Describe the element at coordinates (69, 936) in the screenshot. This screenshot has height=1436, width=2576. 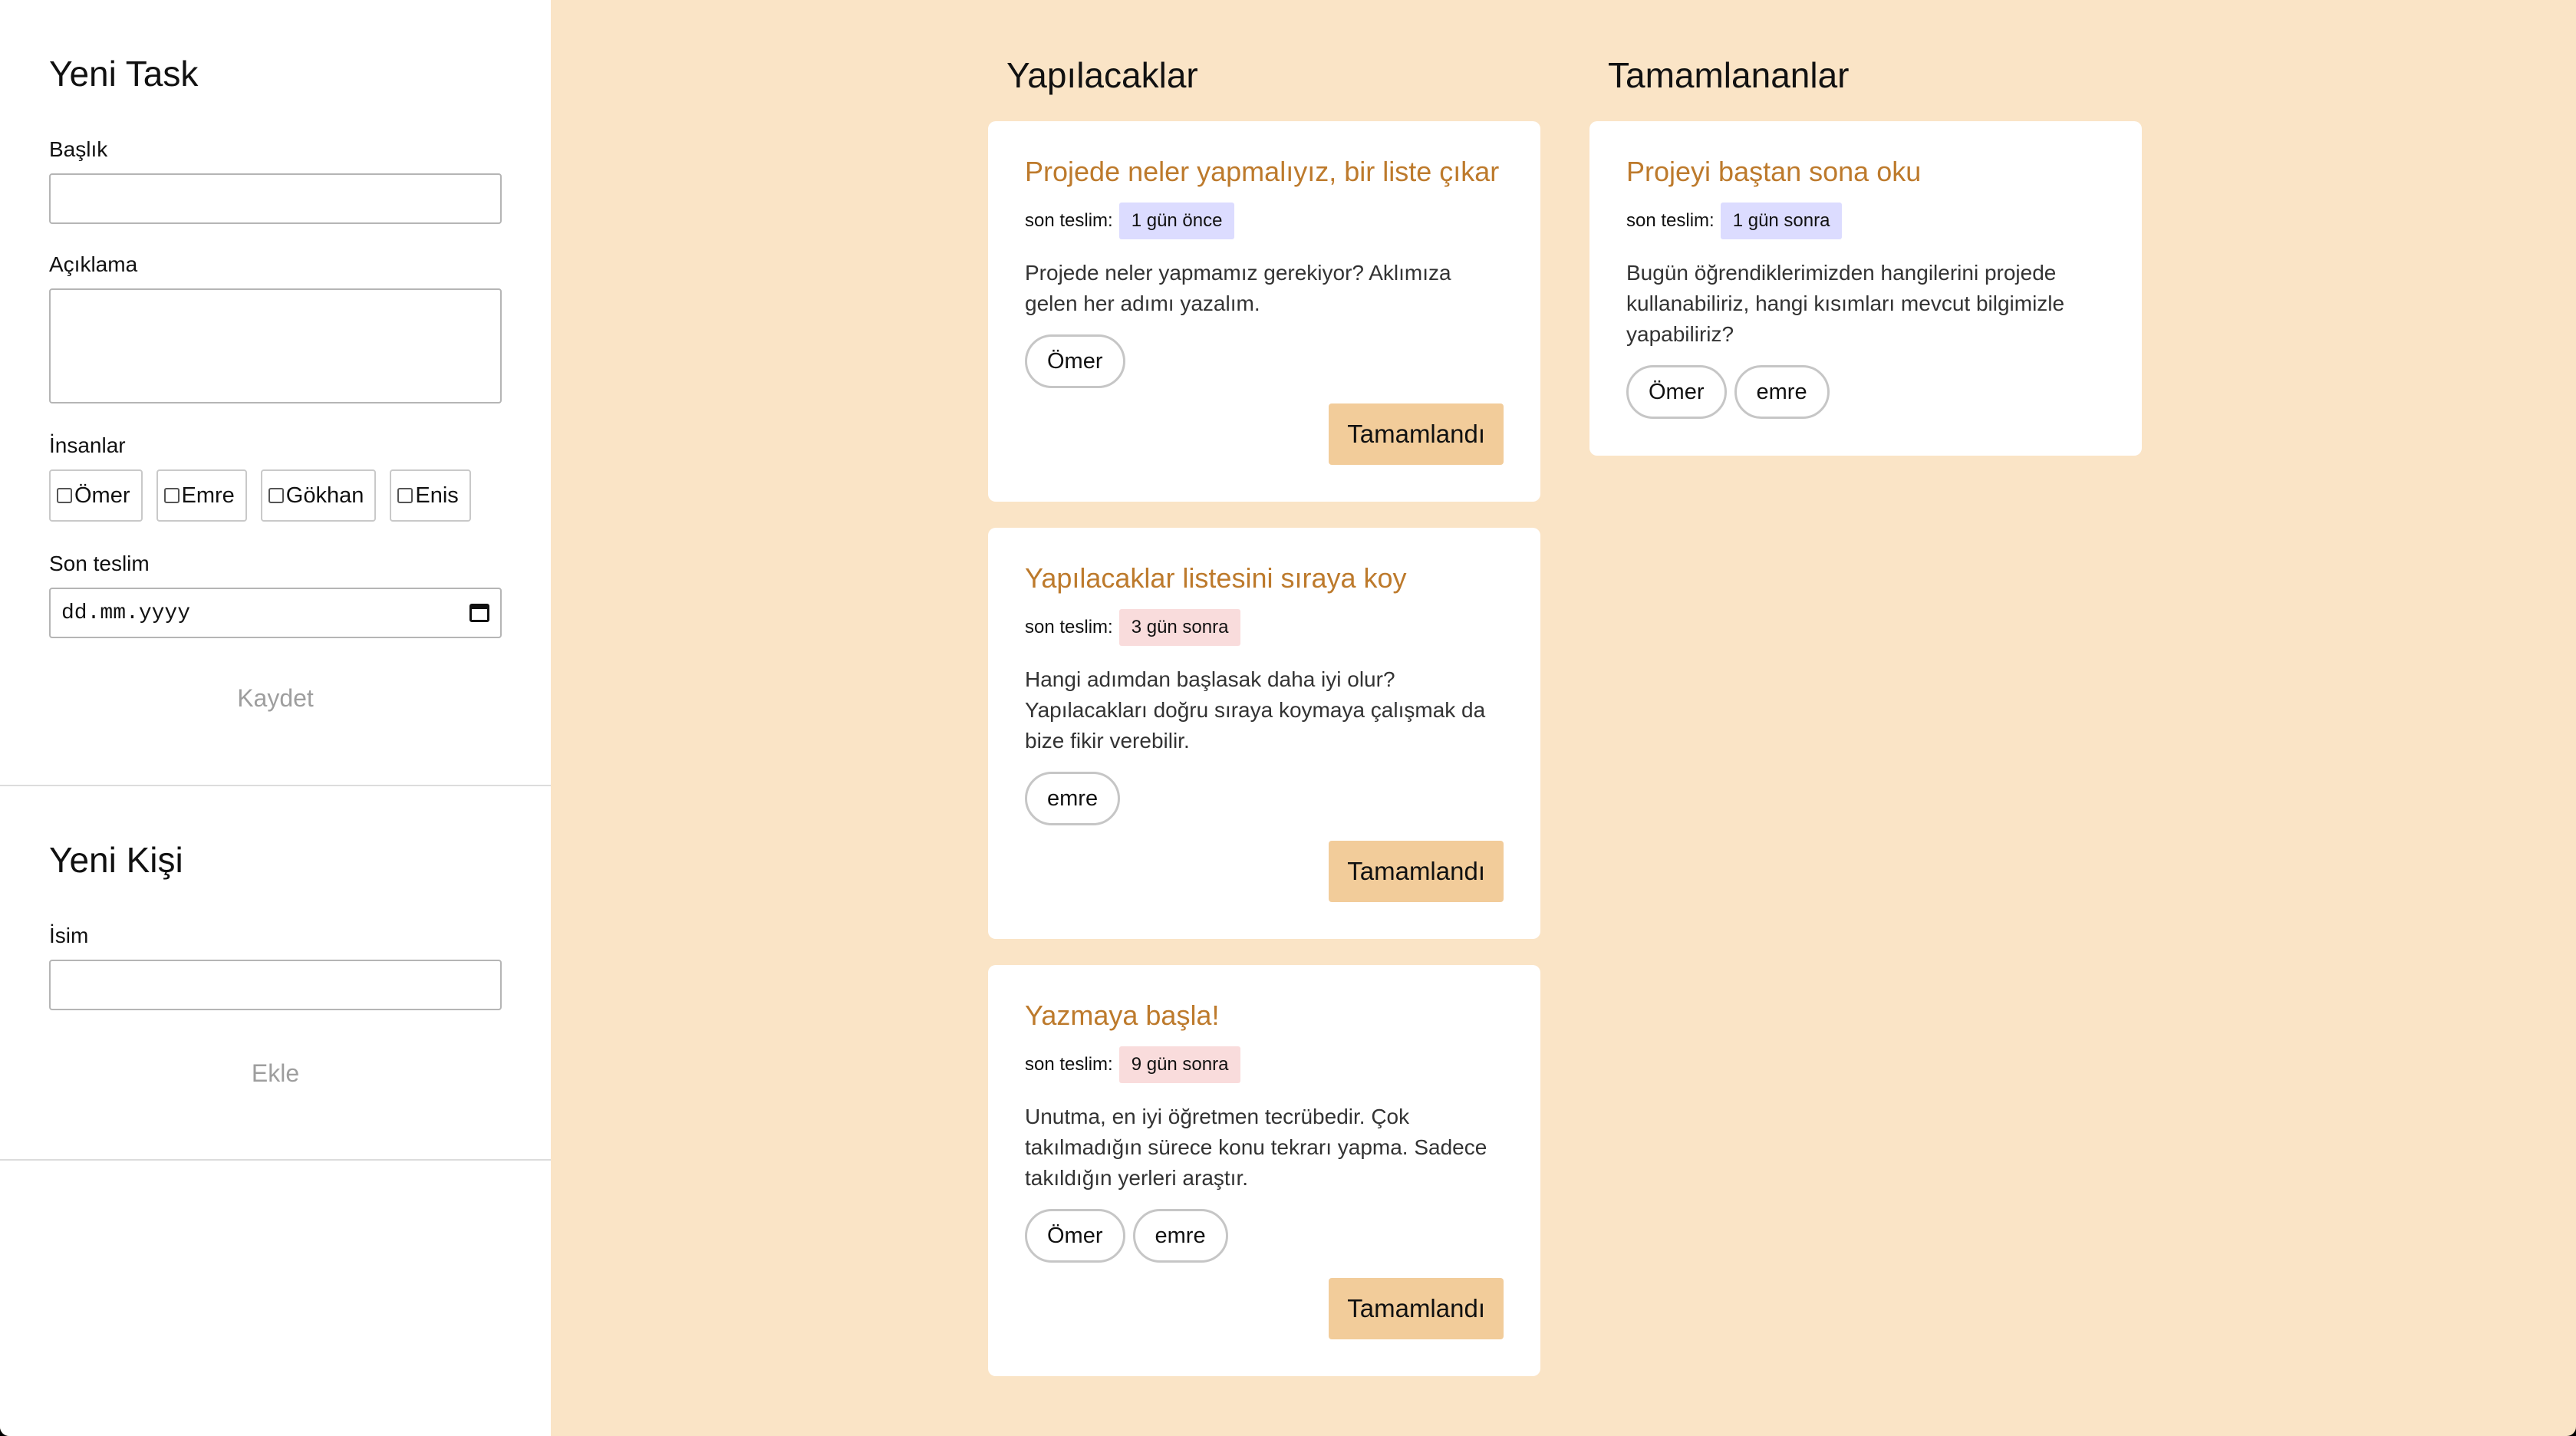
I see `name-label: İsim` at that location.